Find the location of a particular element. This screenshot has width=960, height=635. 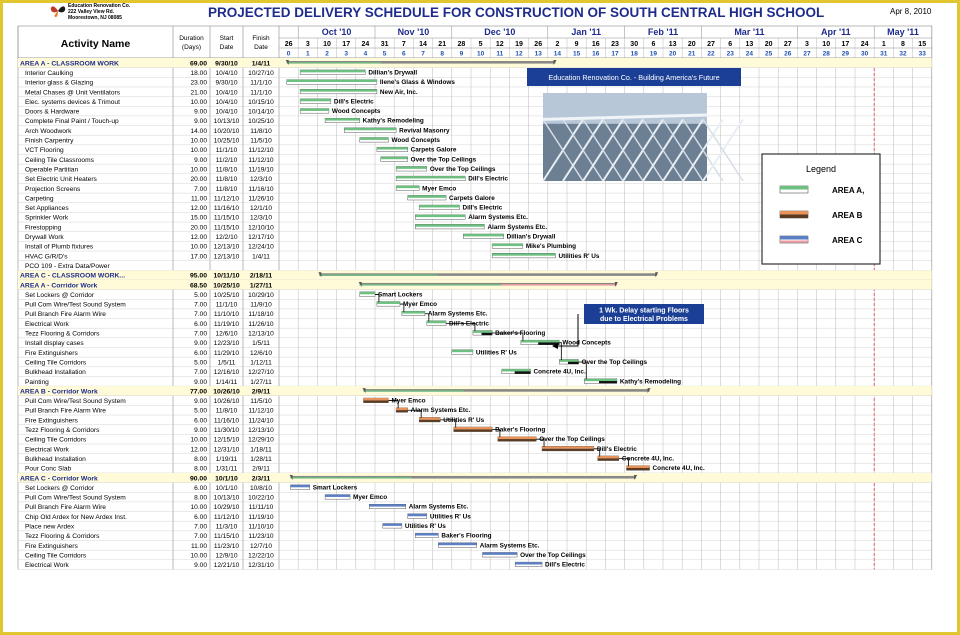

day-label: 23 is located at coordinates (615, 44).